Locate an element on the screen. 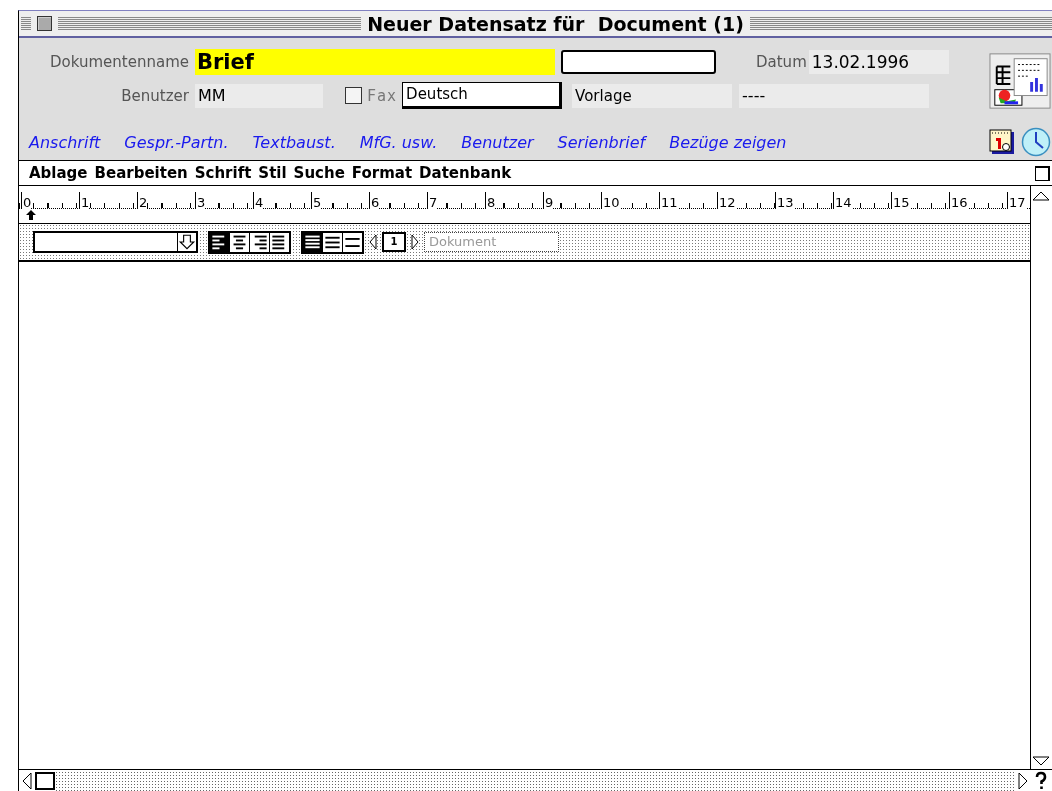 The width and height of the screenshot is (1052, 791). align-center-icon is located at coordinates (239, 242).